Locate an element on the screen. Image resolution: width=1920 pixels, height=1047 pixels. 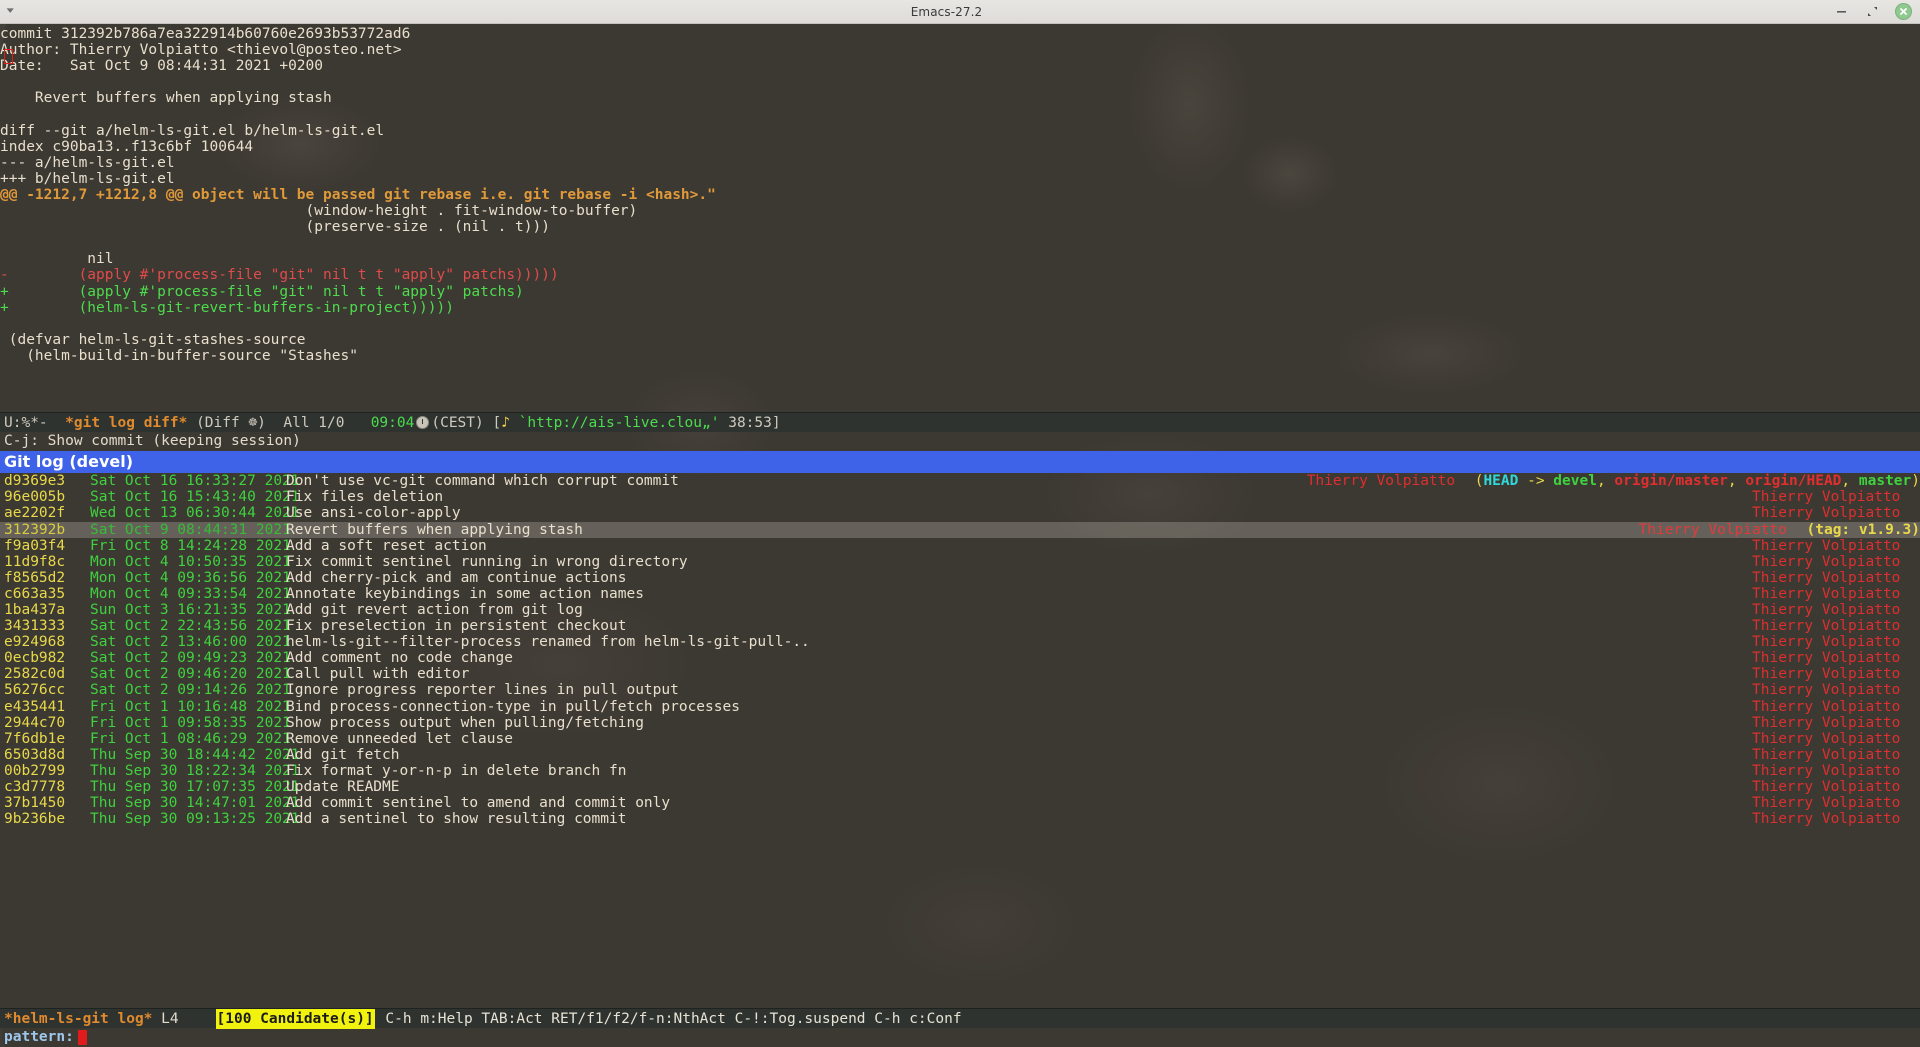
commit-ref-tag: (tag: v1.9.3) is located at coordinates (1863, 529).